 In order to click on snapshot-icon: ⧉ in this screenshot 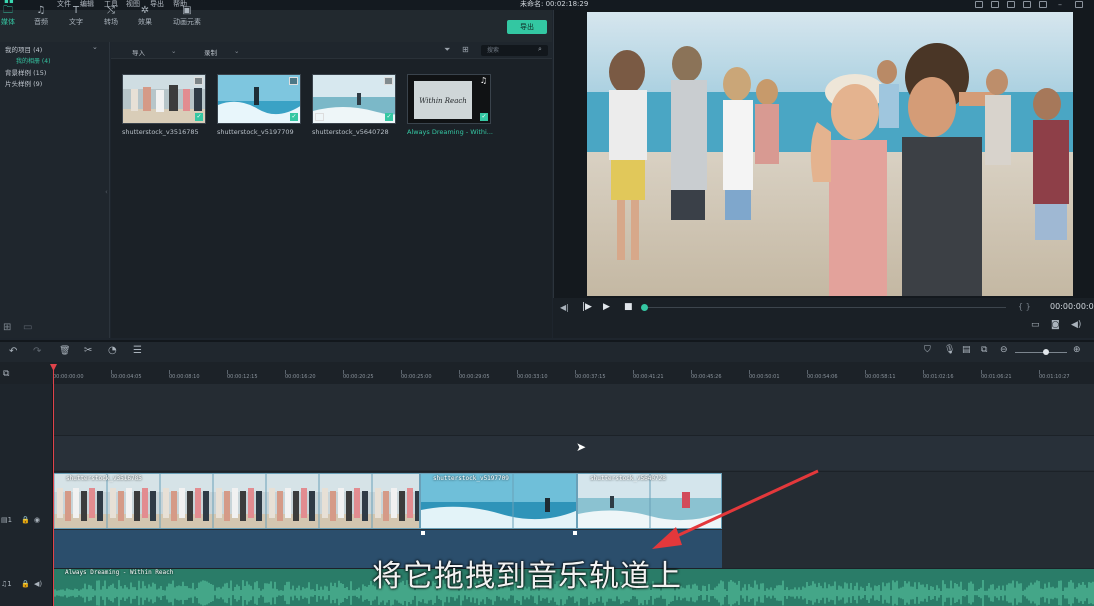, I will do `click(984, 350)`.